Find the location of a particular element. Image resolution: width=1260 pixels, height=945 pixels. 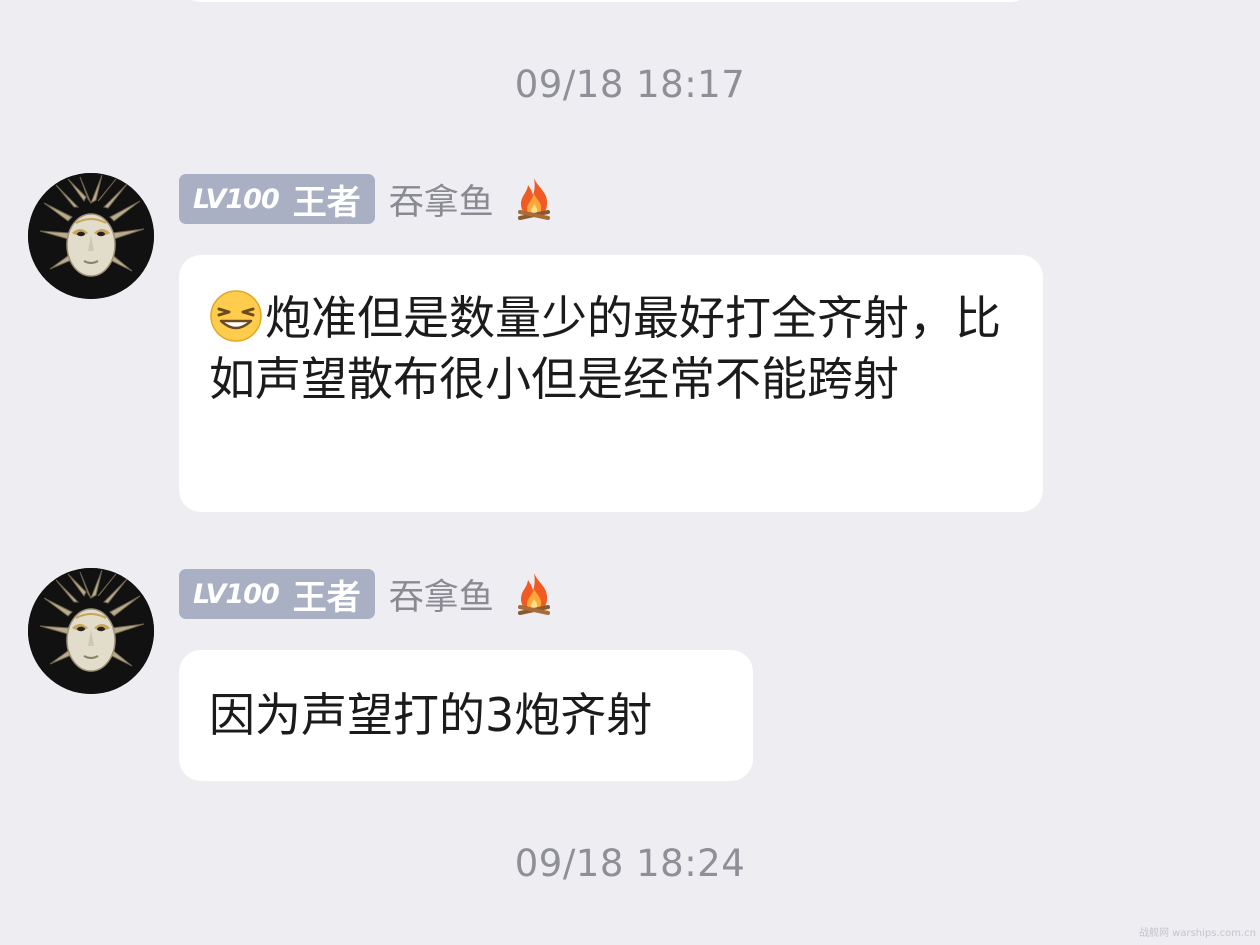

message-bubble: 因为声望打的3炮齐射 is located at coordinates (466, 715).